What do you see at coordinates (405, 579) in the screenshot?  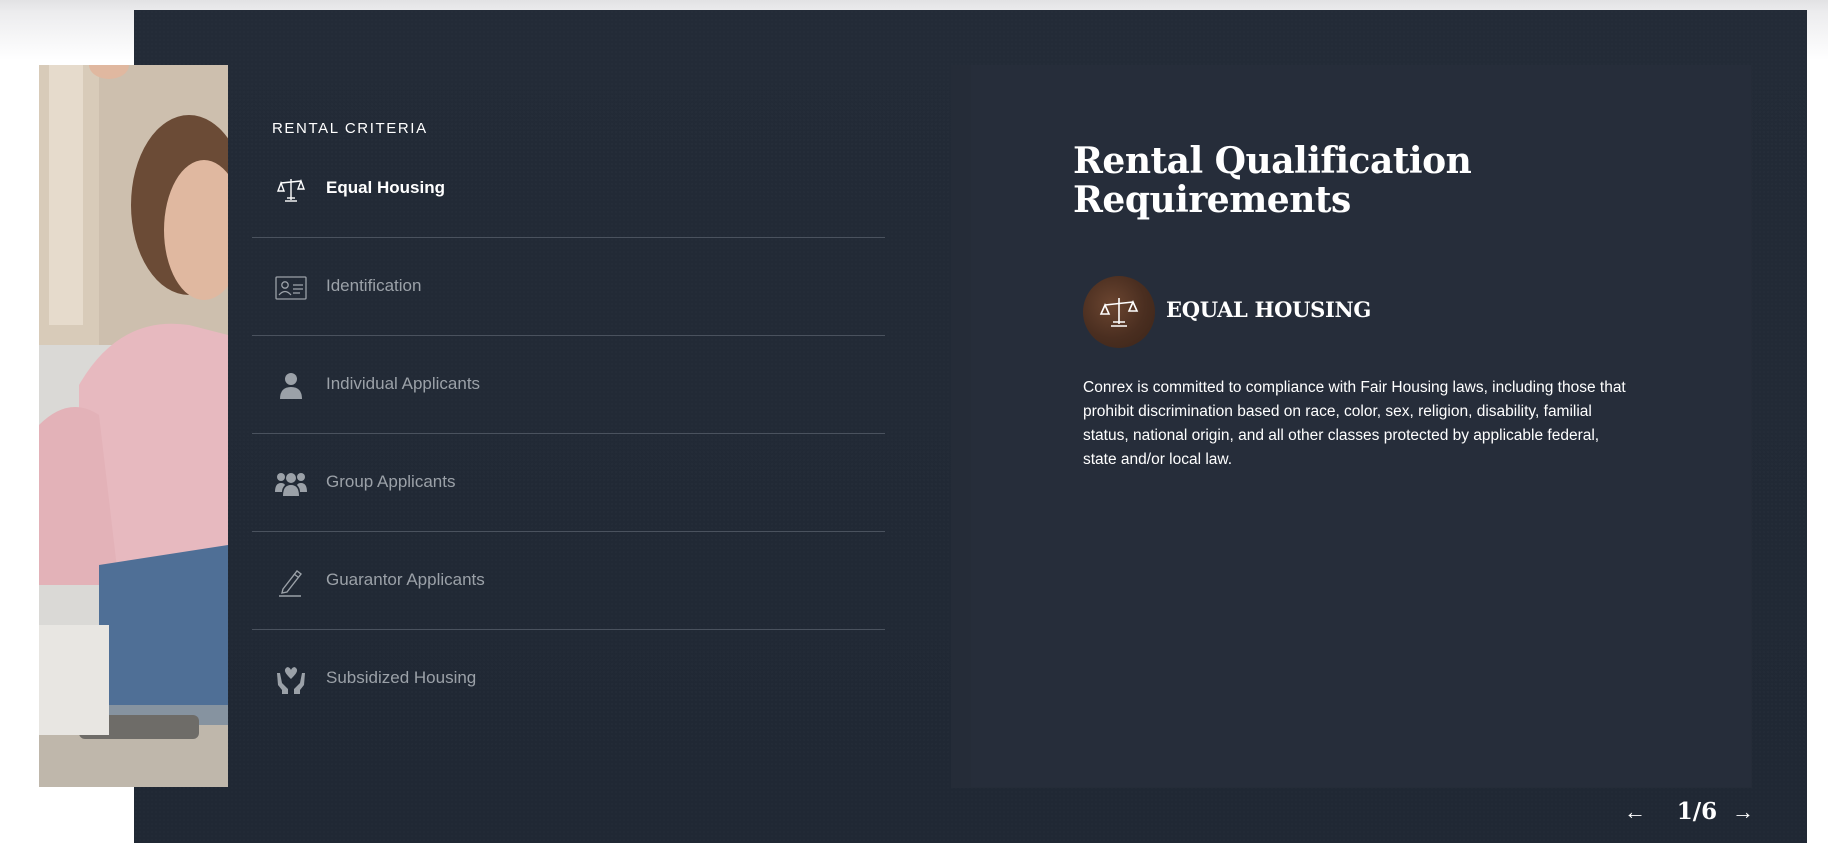 I see `criteria-item-label: Guarantor Applicants` at bounding box center [405, 579].